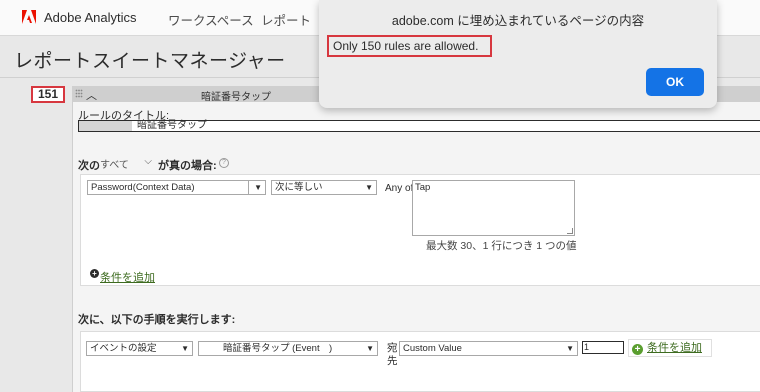 This screenshot has width=760, height=392. I want to click on operator-select: 次に等しい ▼, so click(324, 187).